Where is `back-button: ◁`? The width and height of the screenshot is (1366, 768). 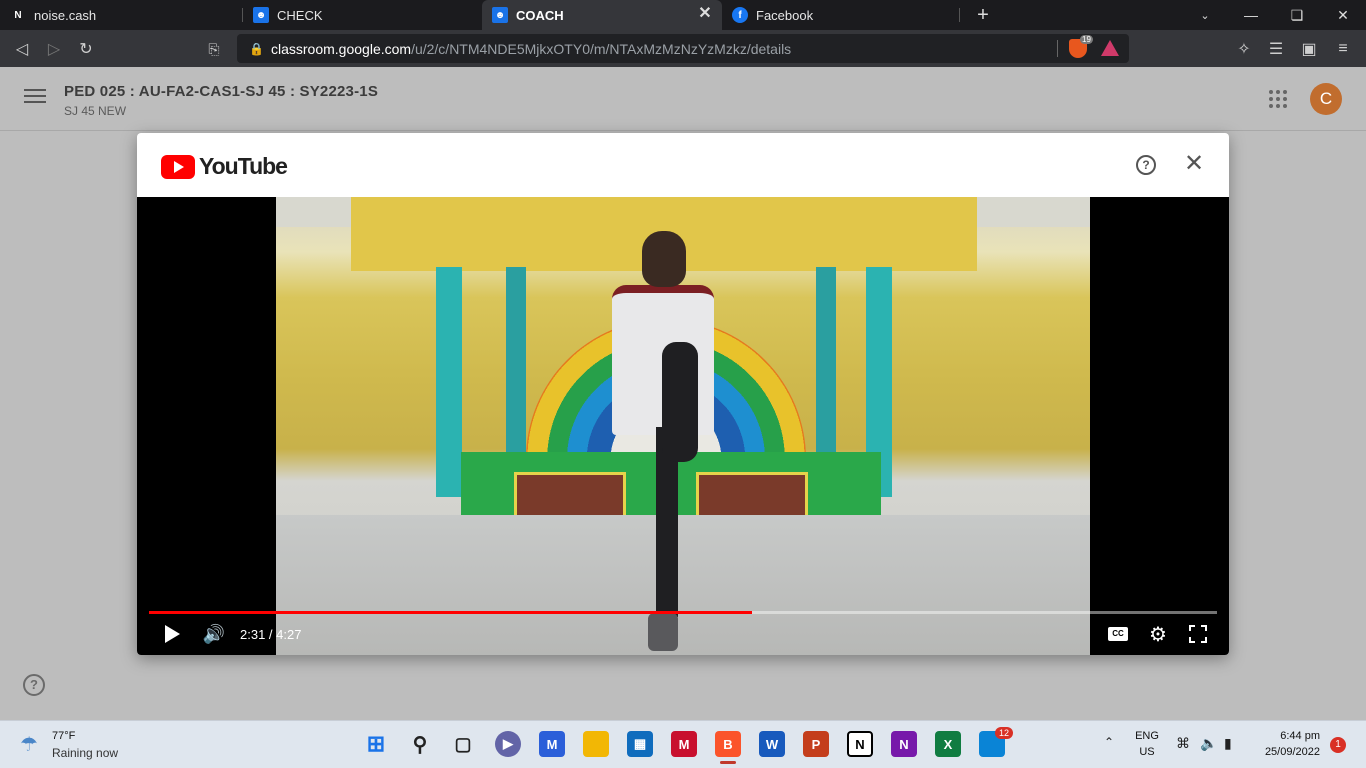
back-button: ◁ is located at coordinates (22, 49).